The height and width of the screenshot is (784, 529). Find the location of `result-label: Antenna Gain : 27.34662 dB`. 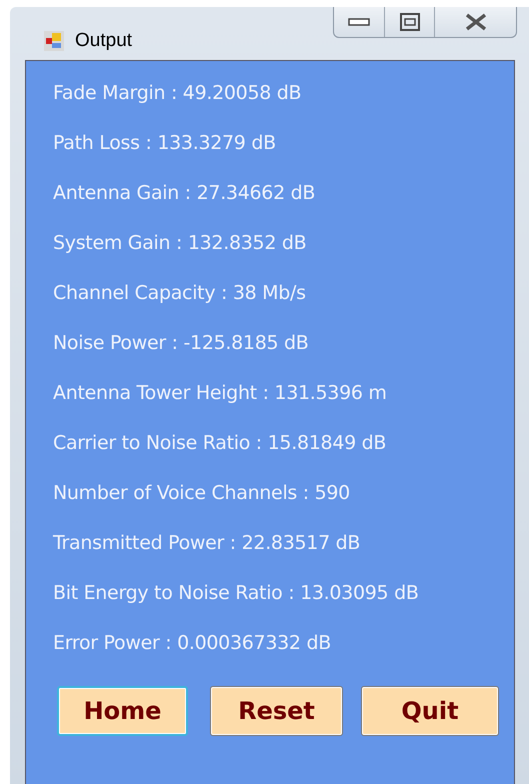

result-label: Antenna Gain : 27.34662 dB is located at coordinates (184, 193).